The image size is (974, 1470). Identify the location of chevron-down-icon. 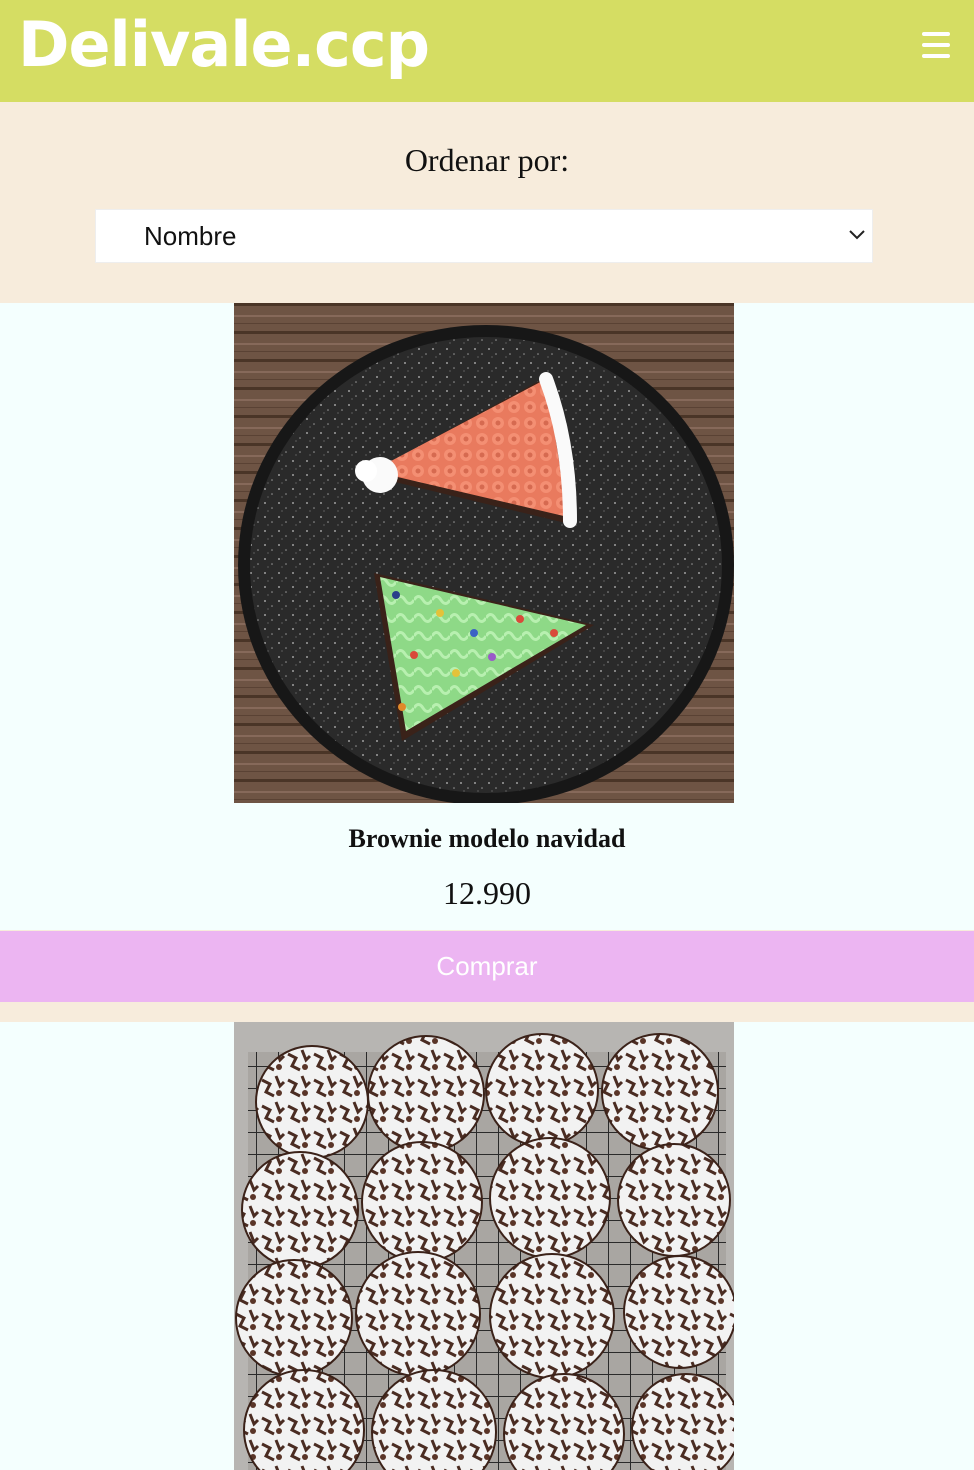
(857, 235).